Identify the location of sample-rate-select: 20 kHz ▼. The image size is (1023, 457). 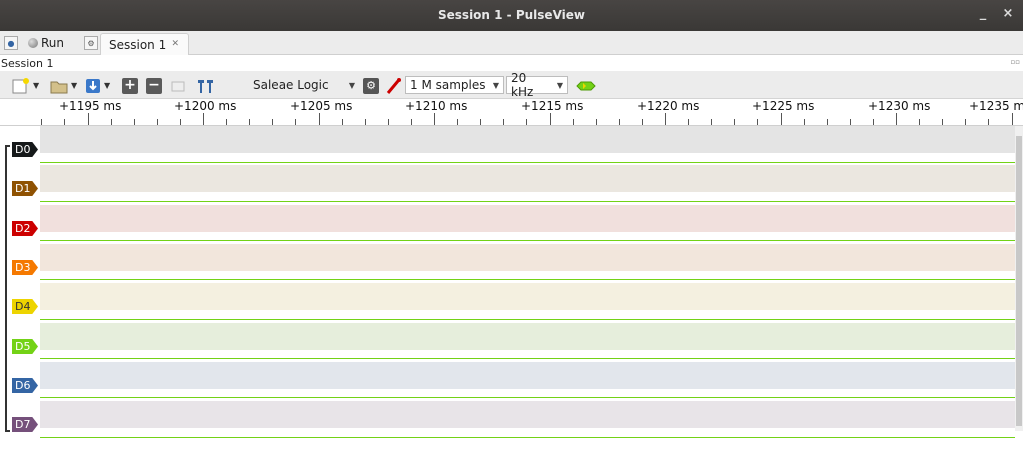
(537, 85).